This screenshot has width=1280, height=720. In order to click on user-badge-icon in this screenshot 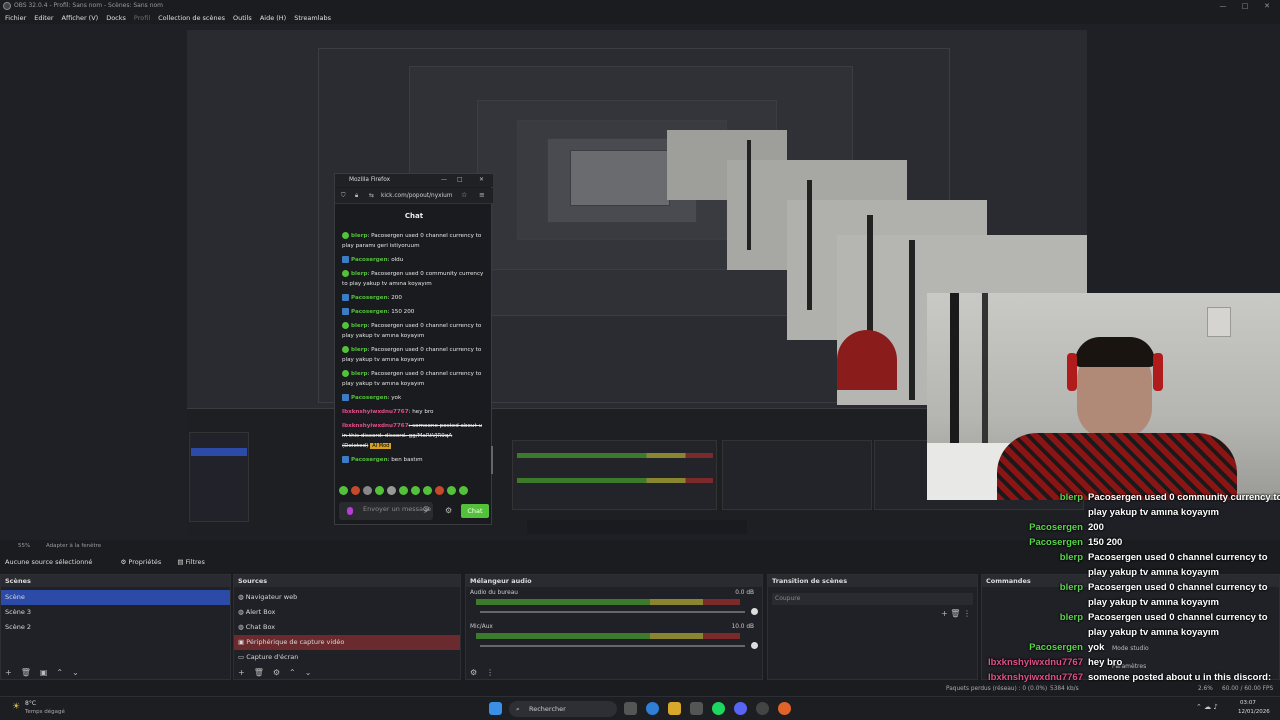, I will do `click(345, 259)`.